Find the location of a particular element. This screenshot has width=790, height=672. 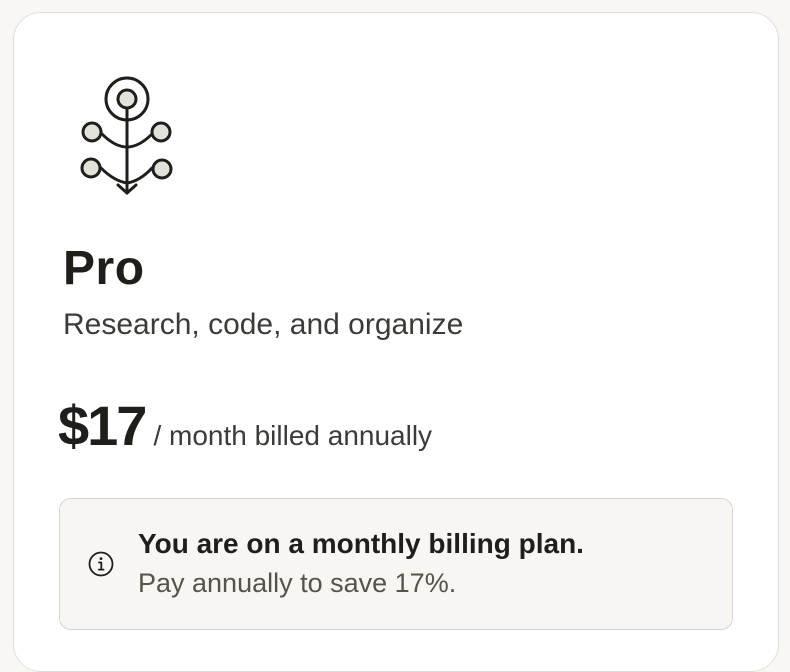

info-icon is located at coordinates (101, 564).